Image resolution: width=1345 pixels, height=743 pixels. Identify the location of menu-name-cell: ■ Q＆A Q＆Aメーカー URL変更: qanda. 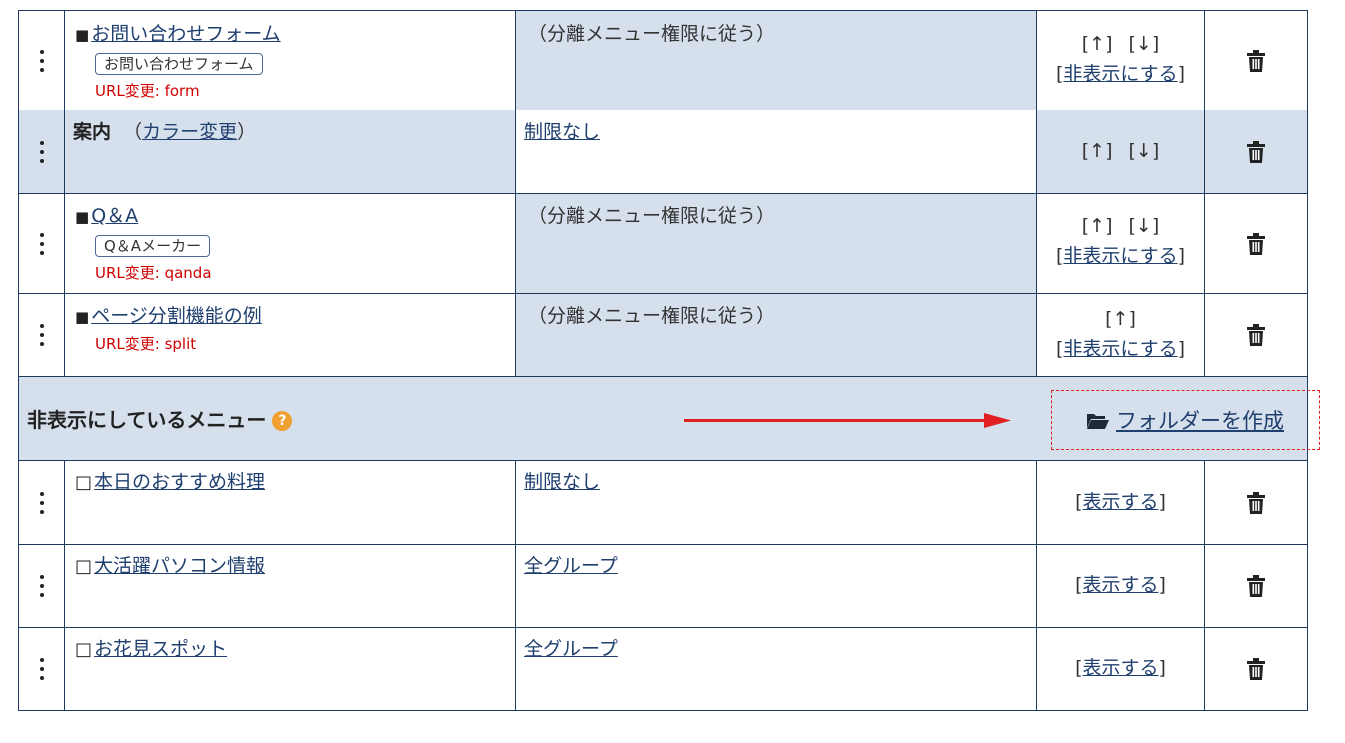
(290, 243).